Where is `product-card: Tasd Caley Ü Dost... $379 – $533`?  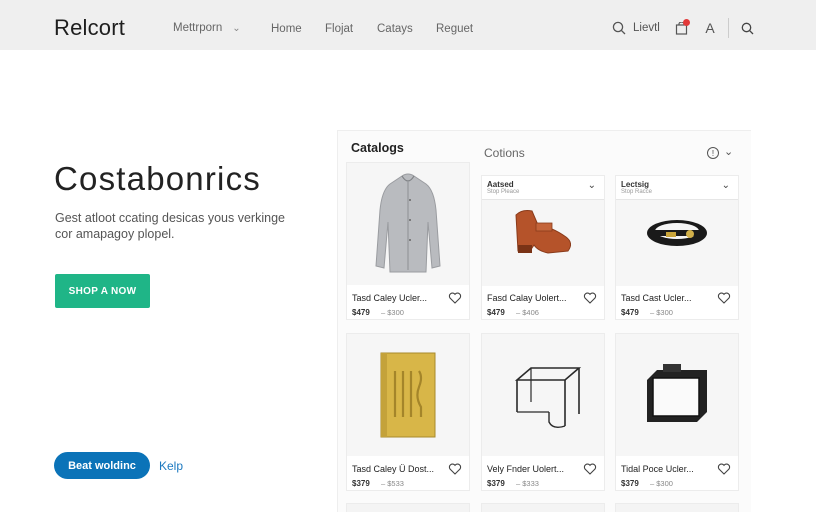 product-card: Tasd Caley Ü Dost... $379 – $533 is located at coordinates (408, 412).